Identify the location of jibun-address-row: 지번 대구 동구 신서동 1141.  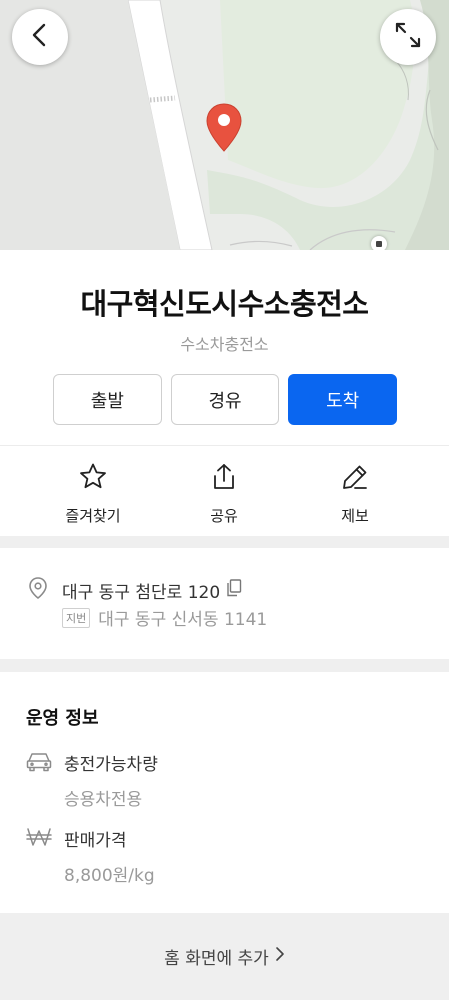
(164, 617).